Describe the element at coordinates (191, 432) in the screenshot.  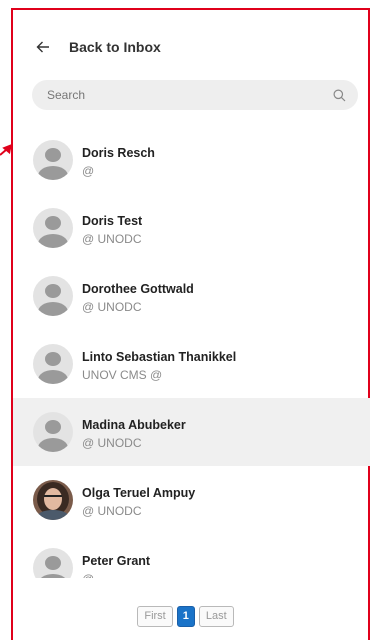
I see `list-item-selected: Madina Abubeker @ UNODC` at that location.